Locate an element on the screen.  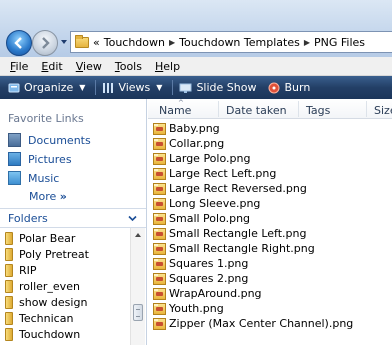
views-button: Views ▼ is located at coordinates (134, 87).